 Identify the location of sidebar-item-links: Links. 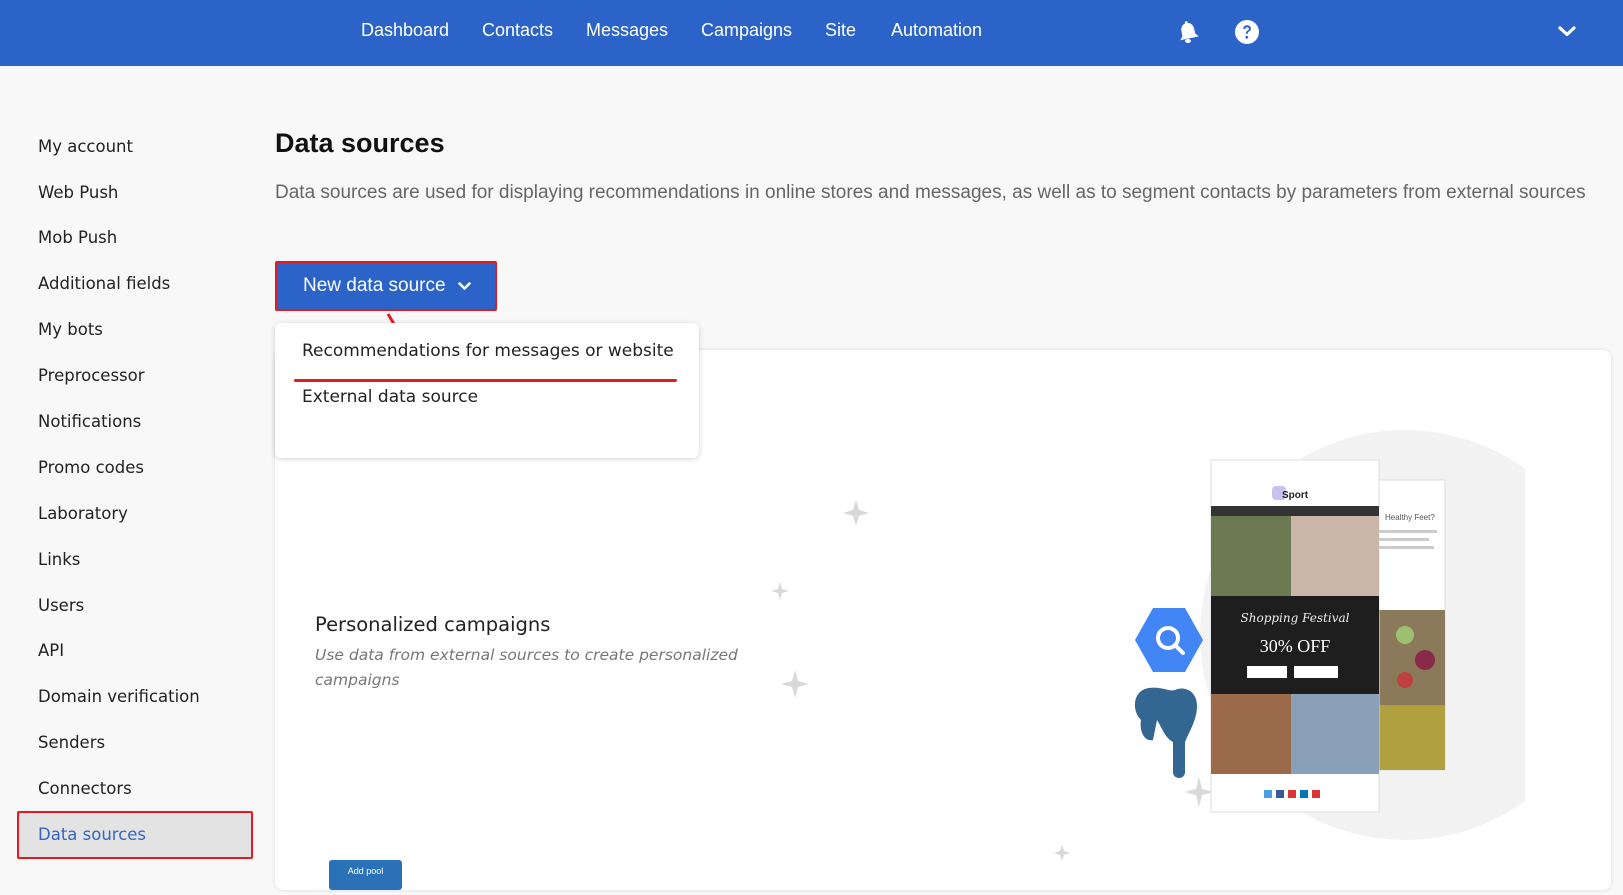
(59, 559).